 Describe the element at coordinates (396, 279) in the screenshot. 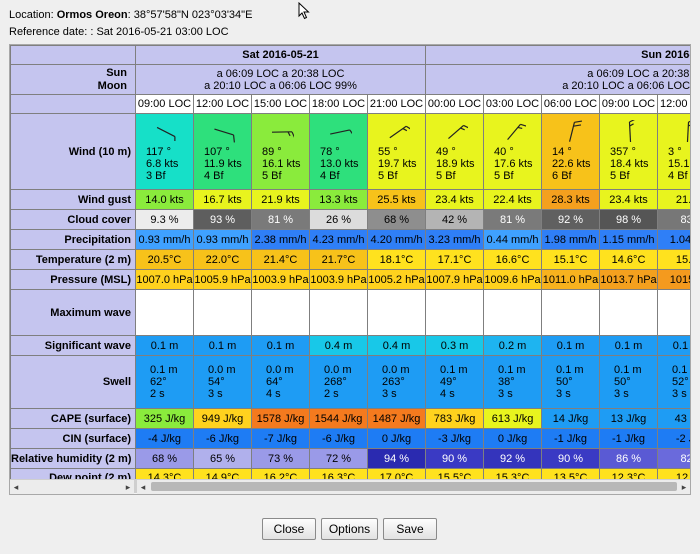

I see `pressure-cell: 1005.2 hPa` at that location.